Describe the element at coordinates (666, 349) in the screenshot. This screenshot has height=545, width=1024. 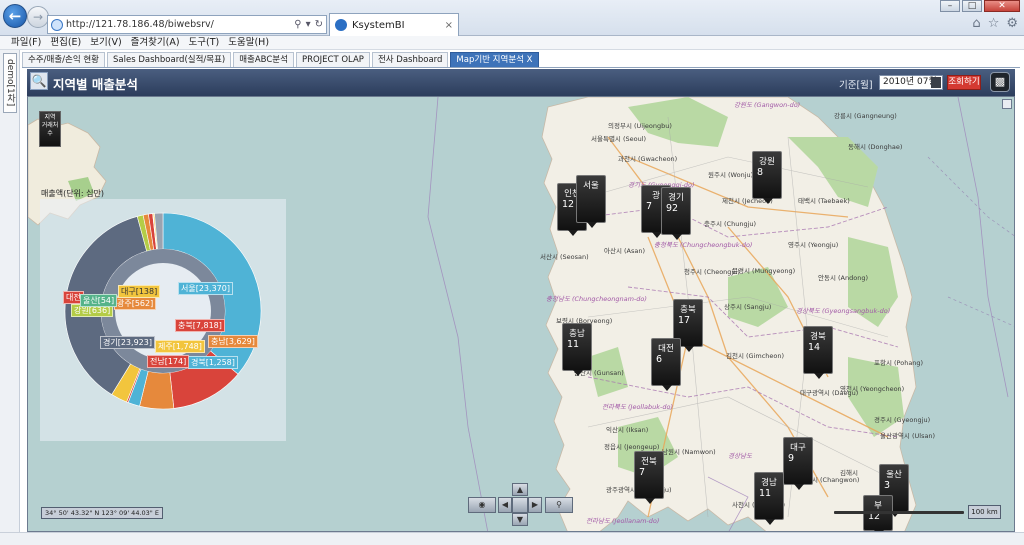
I see `marker-name: 대전` at that location.